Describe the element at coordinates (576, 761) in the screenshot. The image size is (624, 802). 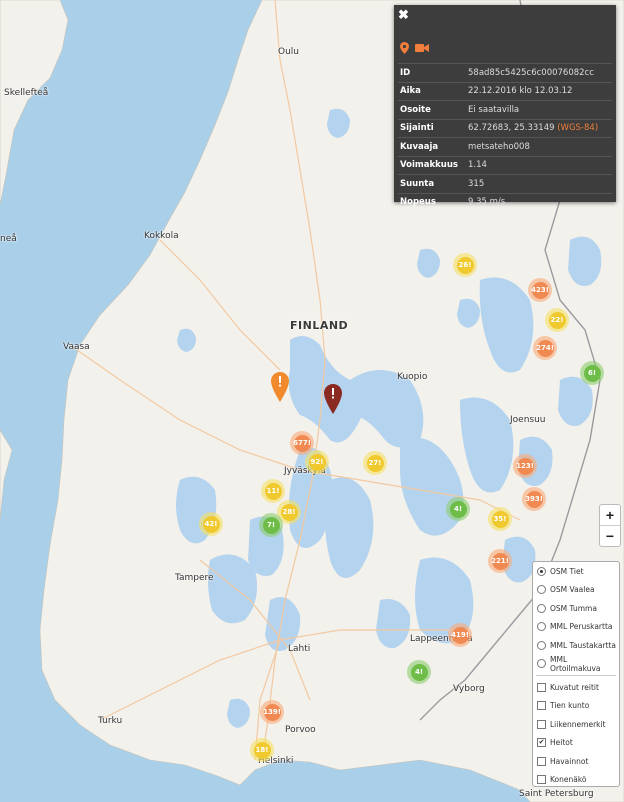
I see `overlay-havainnot: Havainnot` at that location.